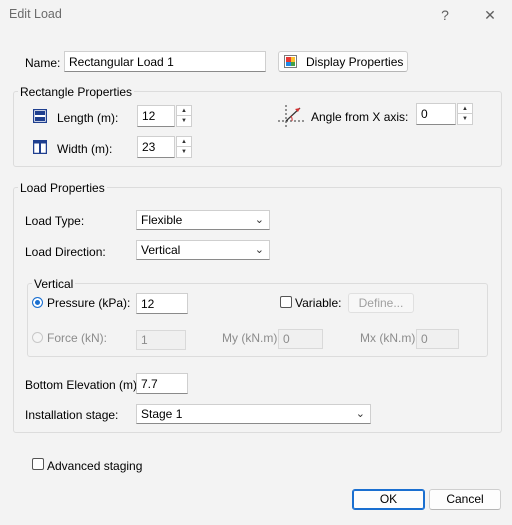 Image resolution: width=512 pixels, height=525 pixels. I want to click on installation-stage-label: Installation stage:, so click(72, 415).